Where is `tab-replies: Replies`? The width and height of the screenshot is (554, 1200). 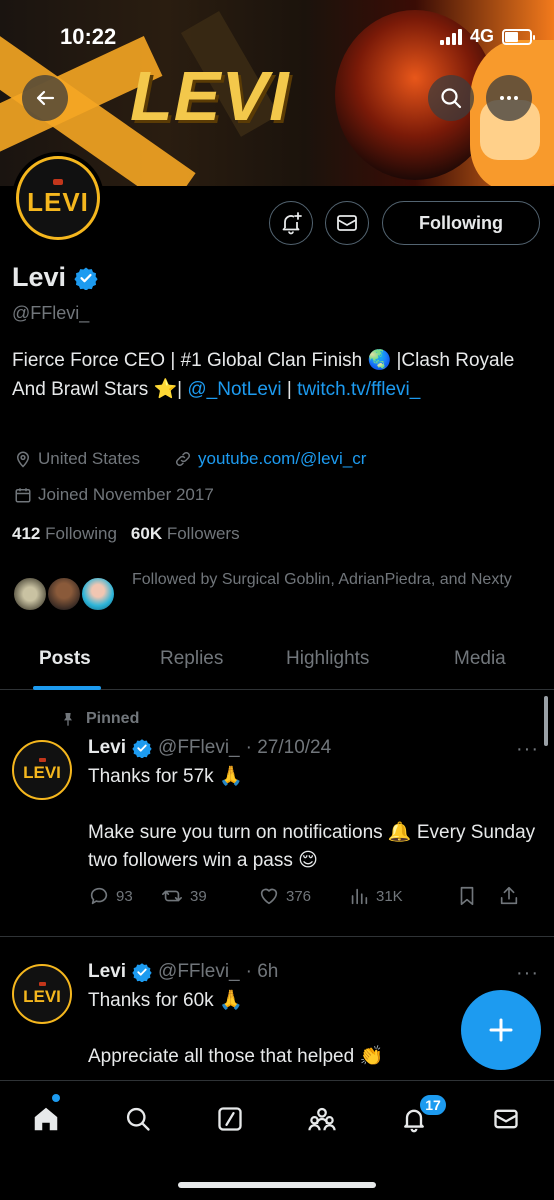 tab-replies: Replies is located at coordinates (191, 659).